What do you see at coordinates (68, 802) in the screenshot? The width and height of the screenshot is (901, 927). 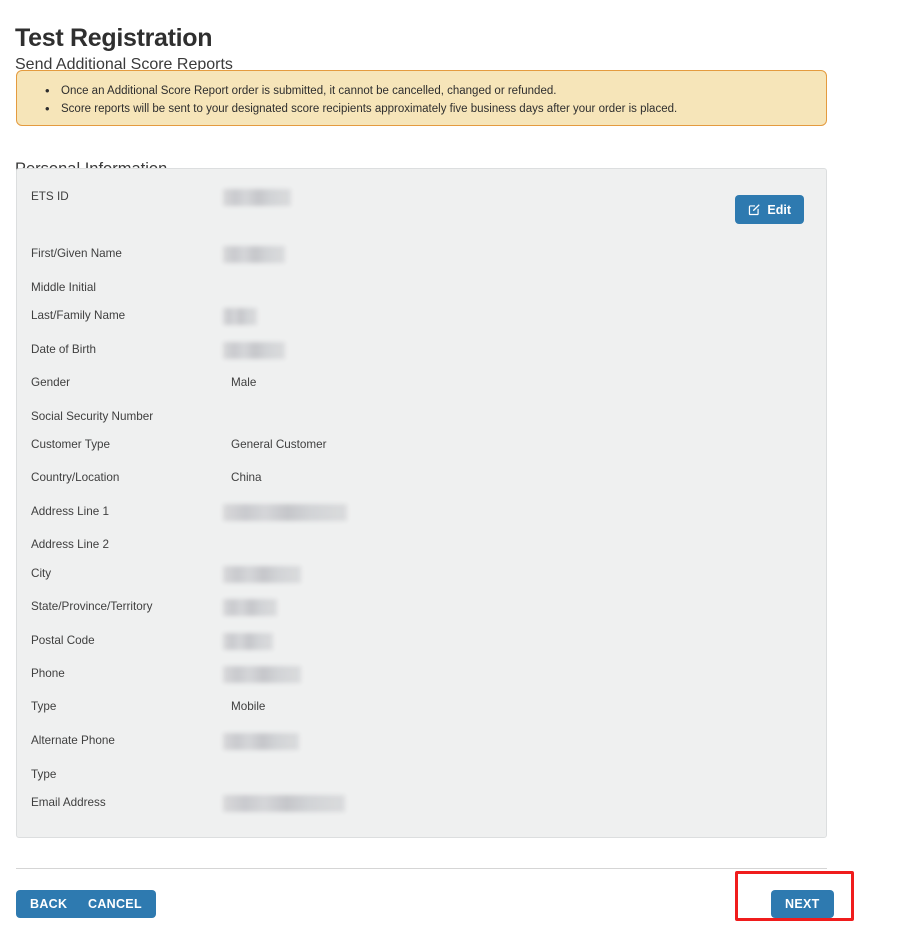 I see `info-row-label: Email Address` at bounding box center [68, 802].